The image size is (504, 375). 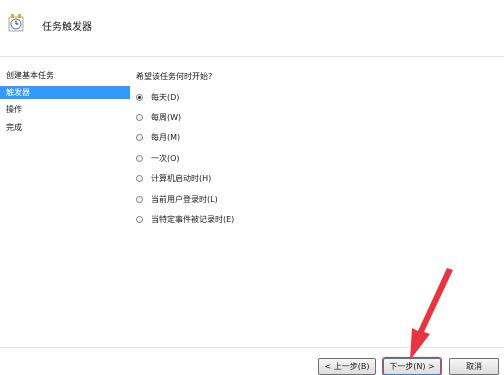 What do you see at coordinates (157, 97) in the screenshot?
I see `option-daily: 每天(D)` at bounding box center [157, 97].